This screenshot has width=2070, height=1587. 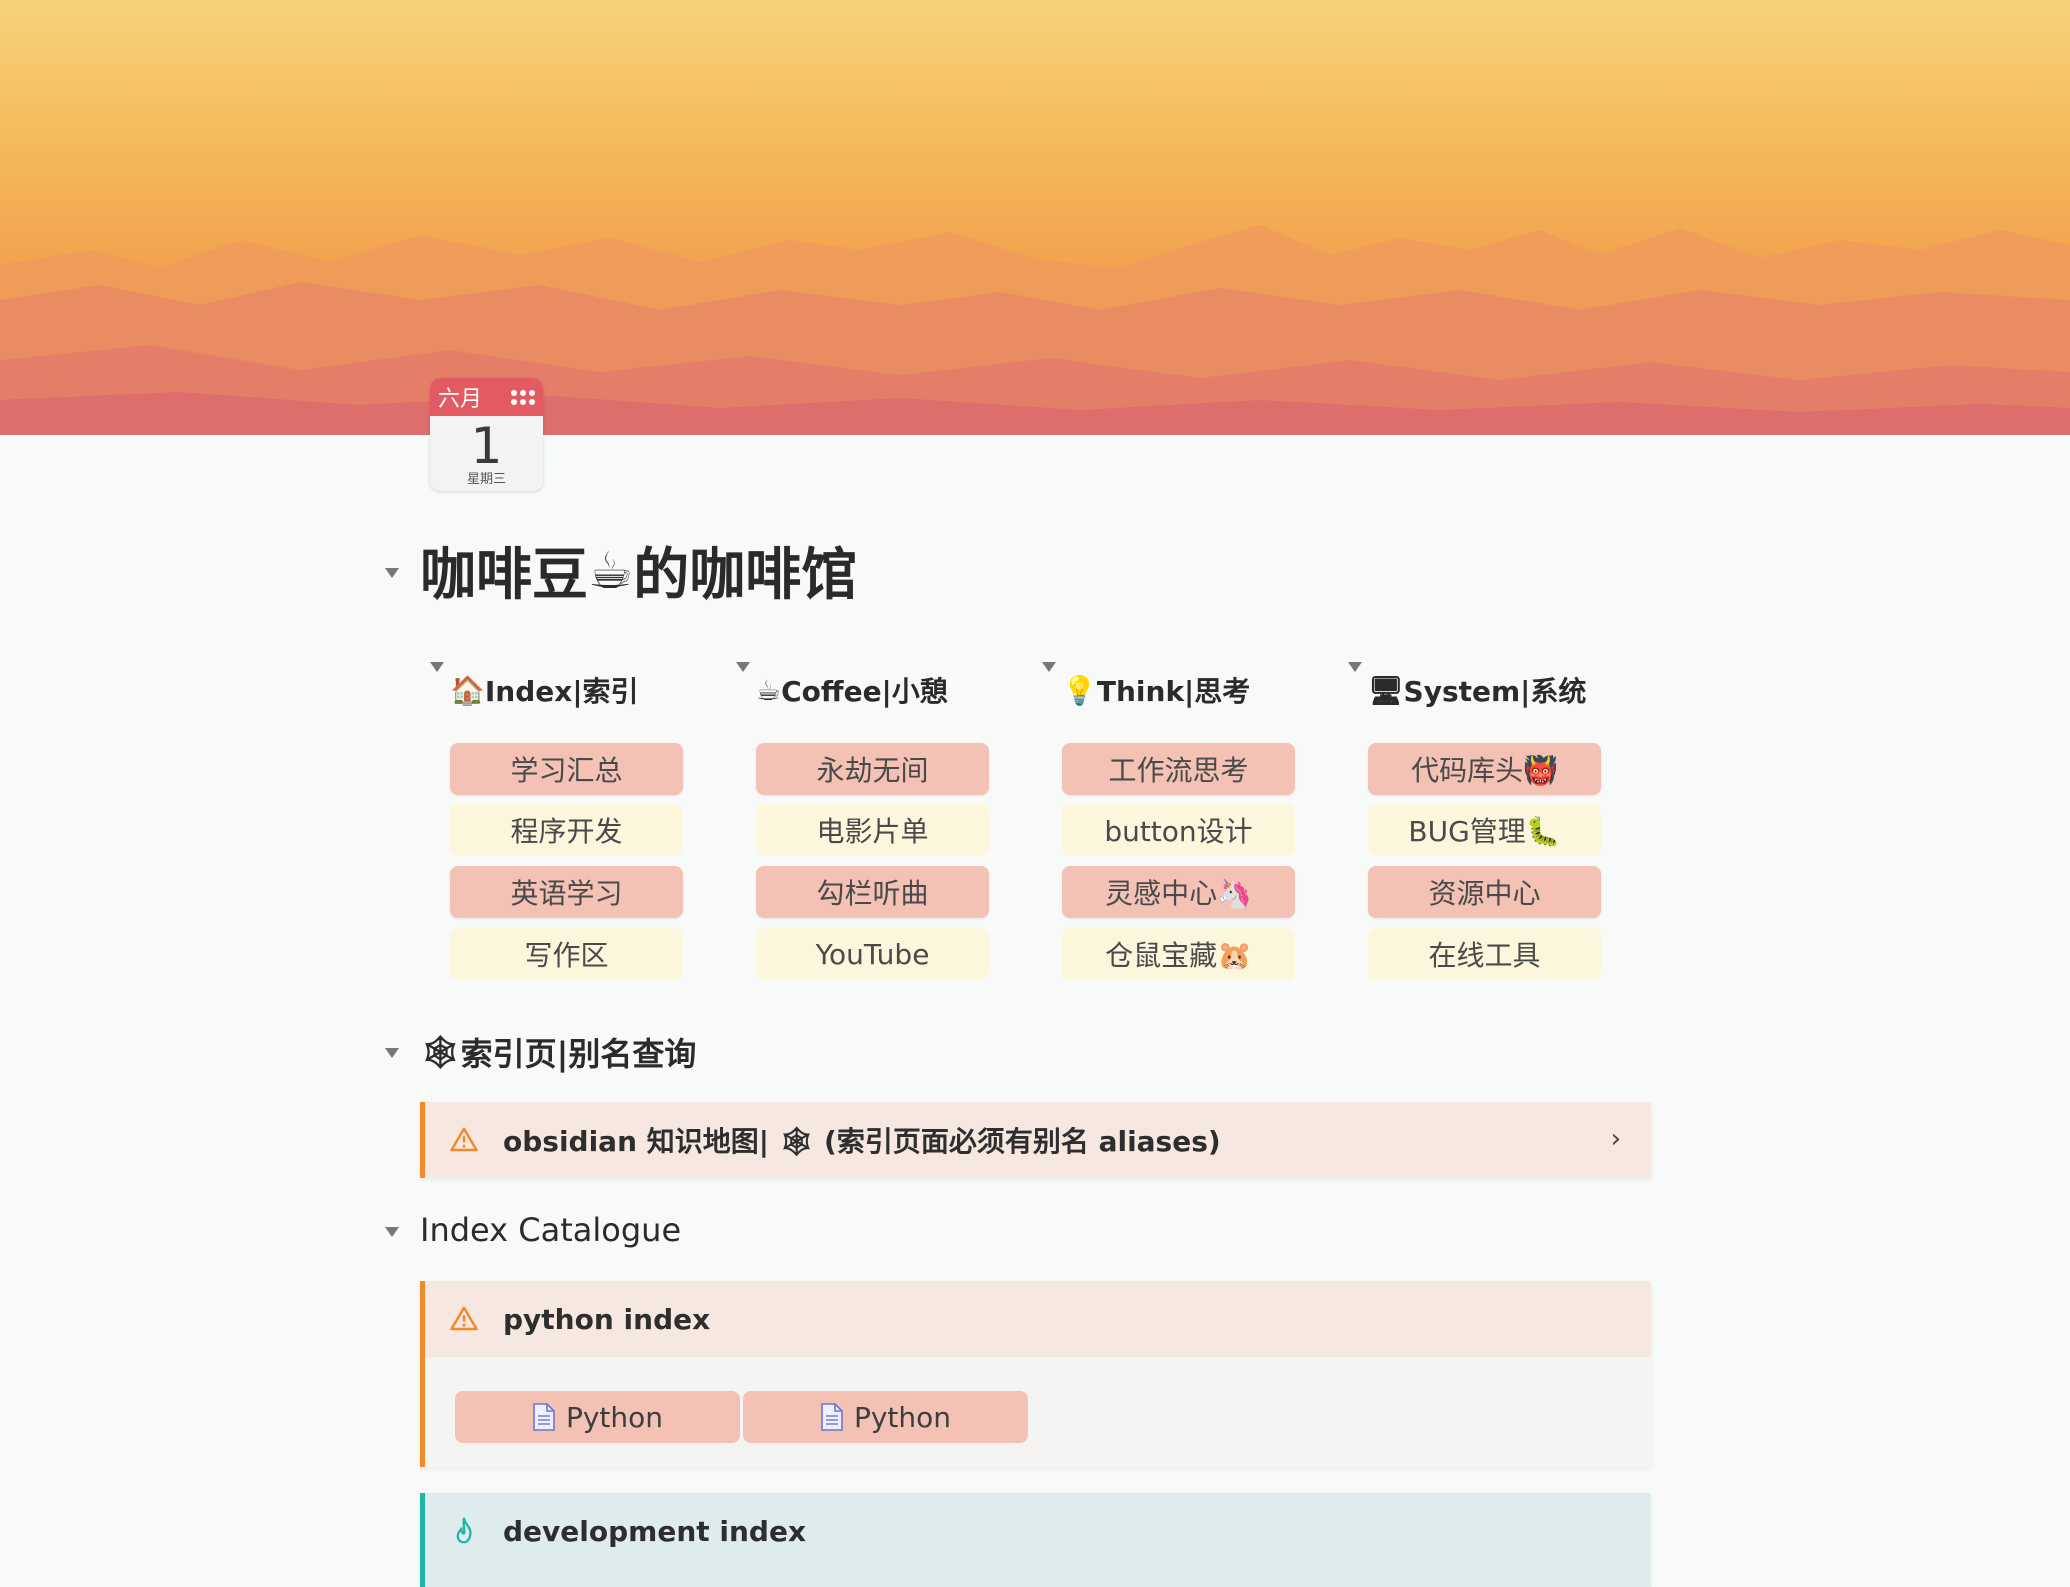 What do you see at coordinates (1038, 1319) in the screenshot?
I see `callout-python-title: python index` at bounding box center [1038, 1319].